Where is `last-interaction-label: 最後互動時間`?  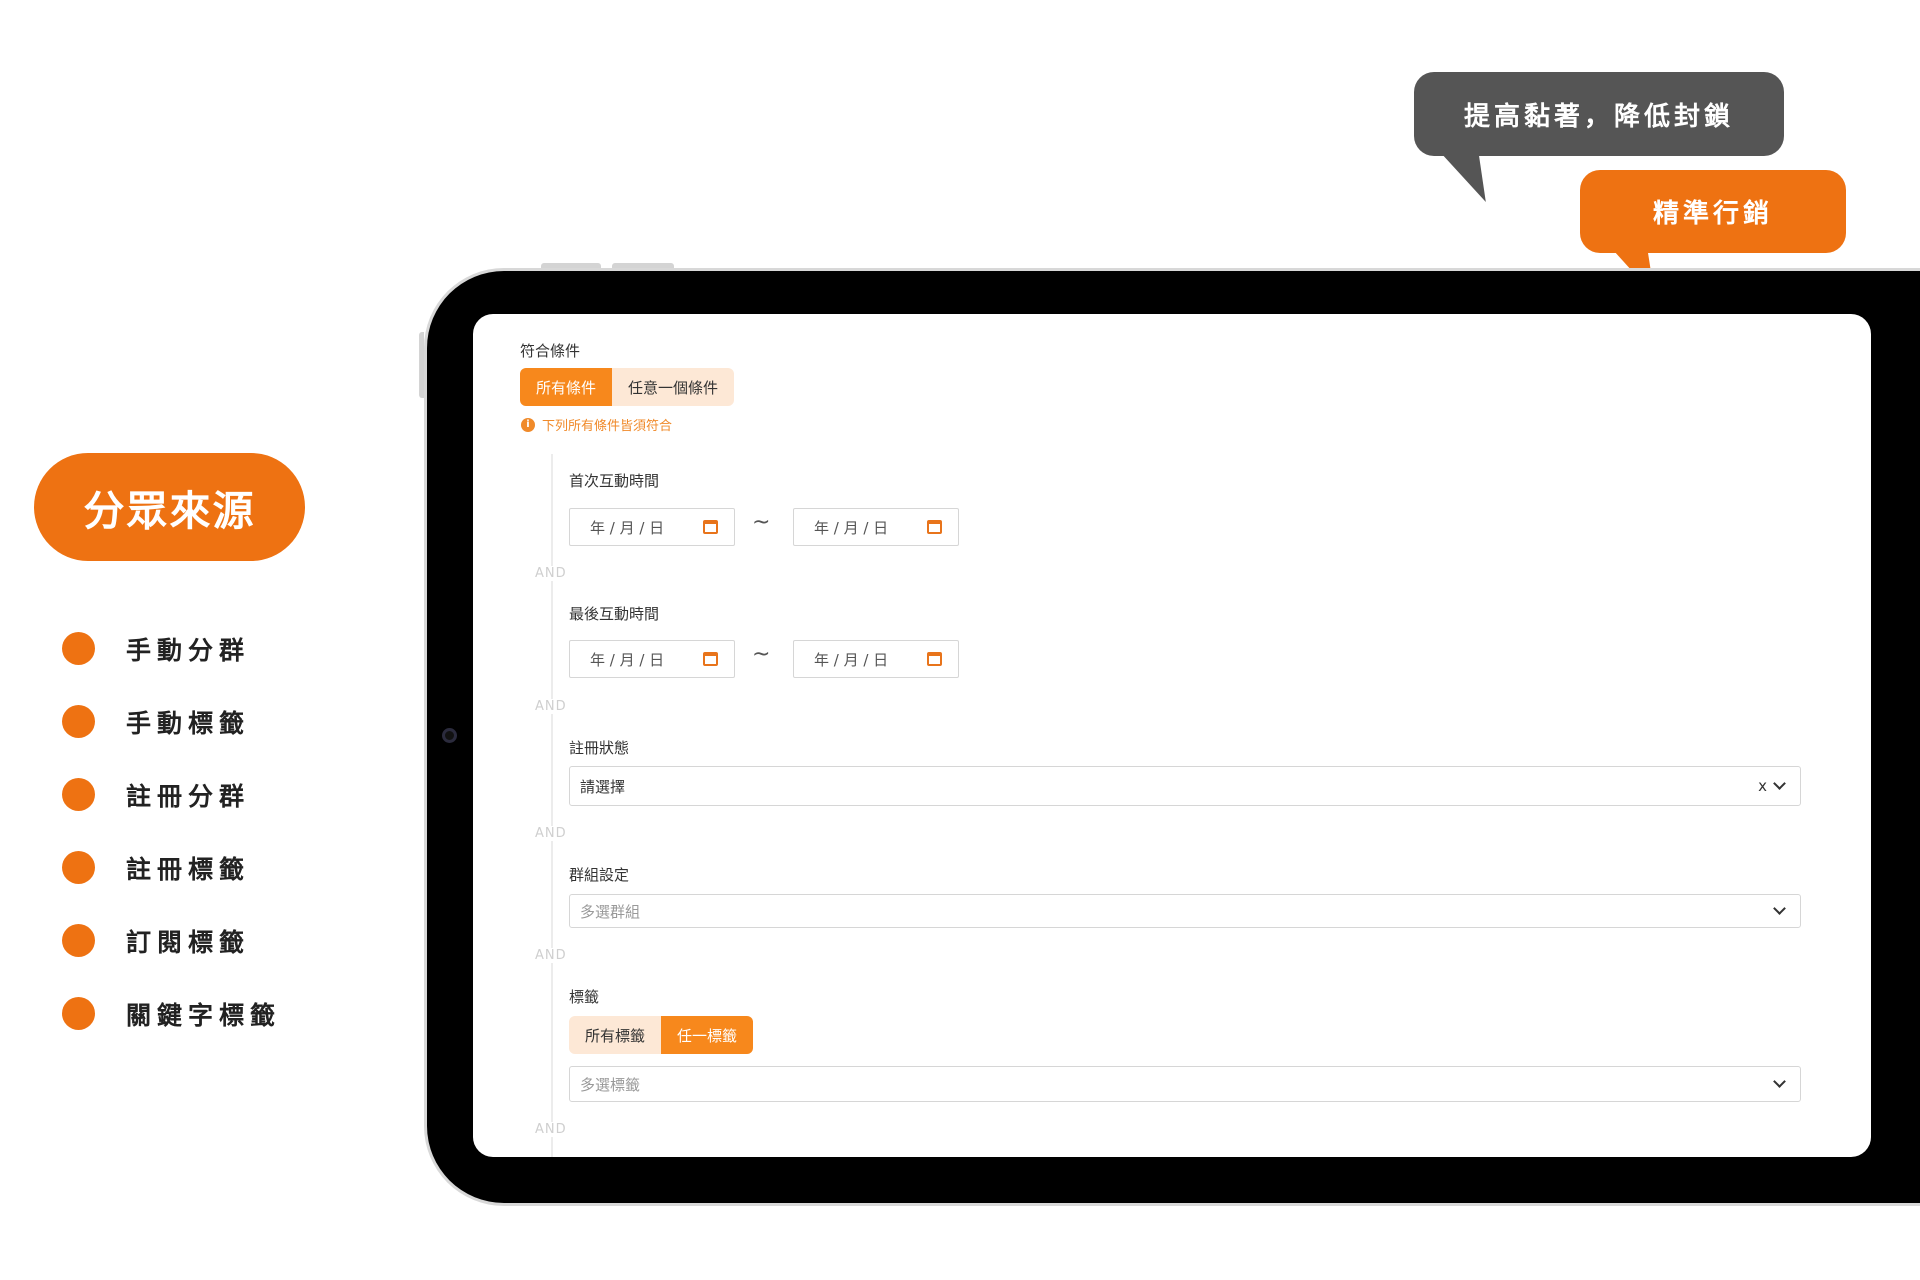 last-interaction-label: 最後互動時間 is located at coordinates (614, 614).